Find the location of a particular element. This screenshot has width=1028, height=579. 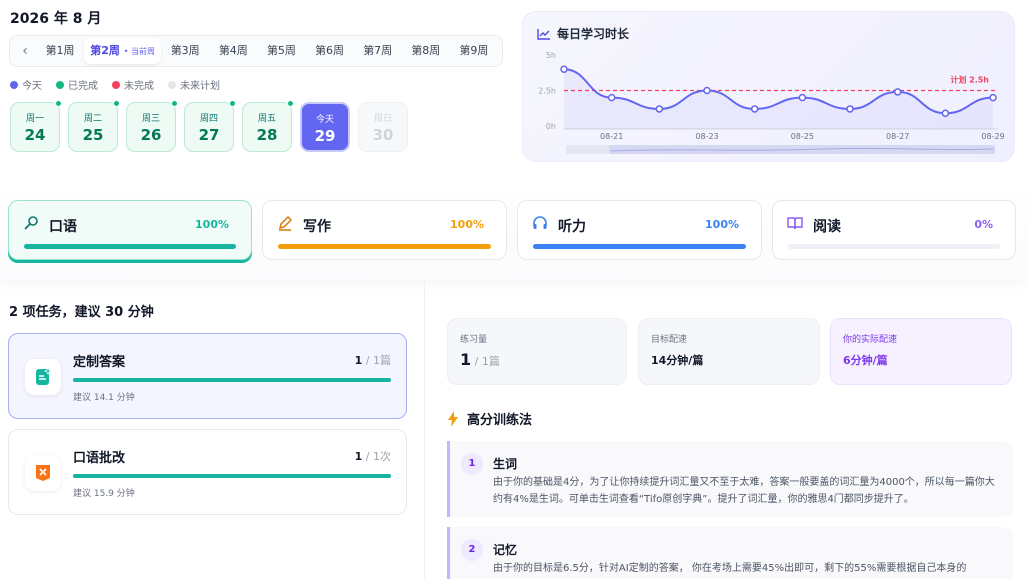

task-progress-bar is located at coordinates (232, 476).